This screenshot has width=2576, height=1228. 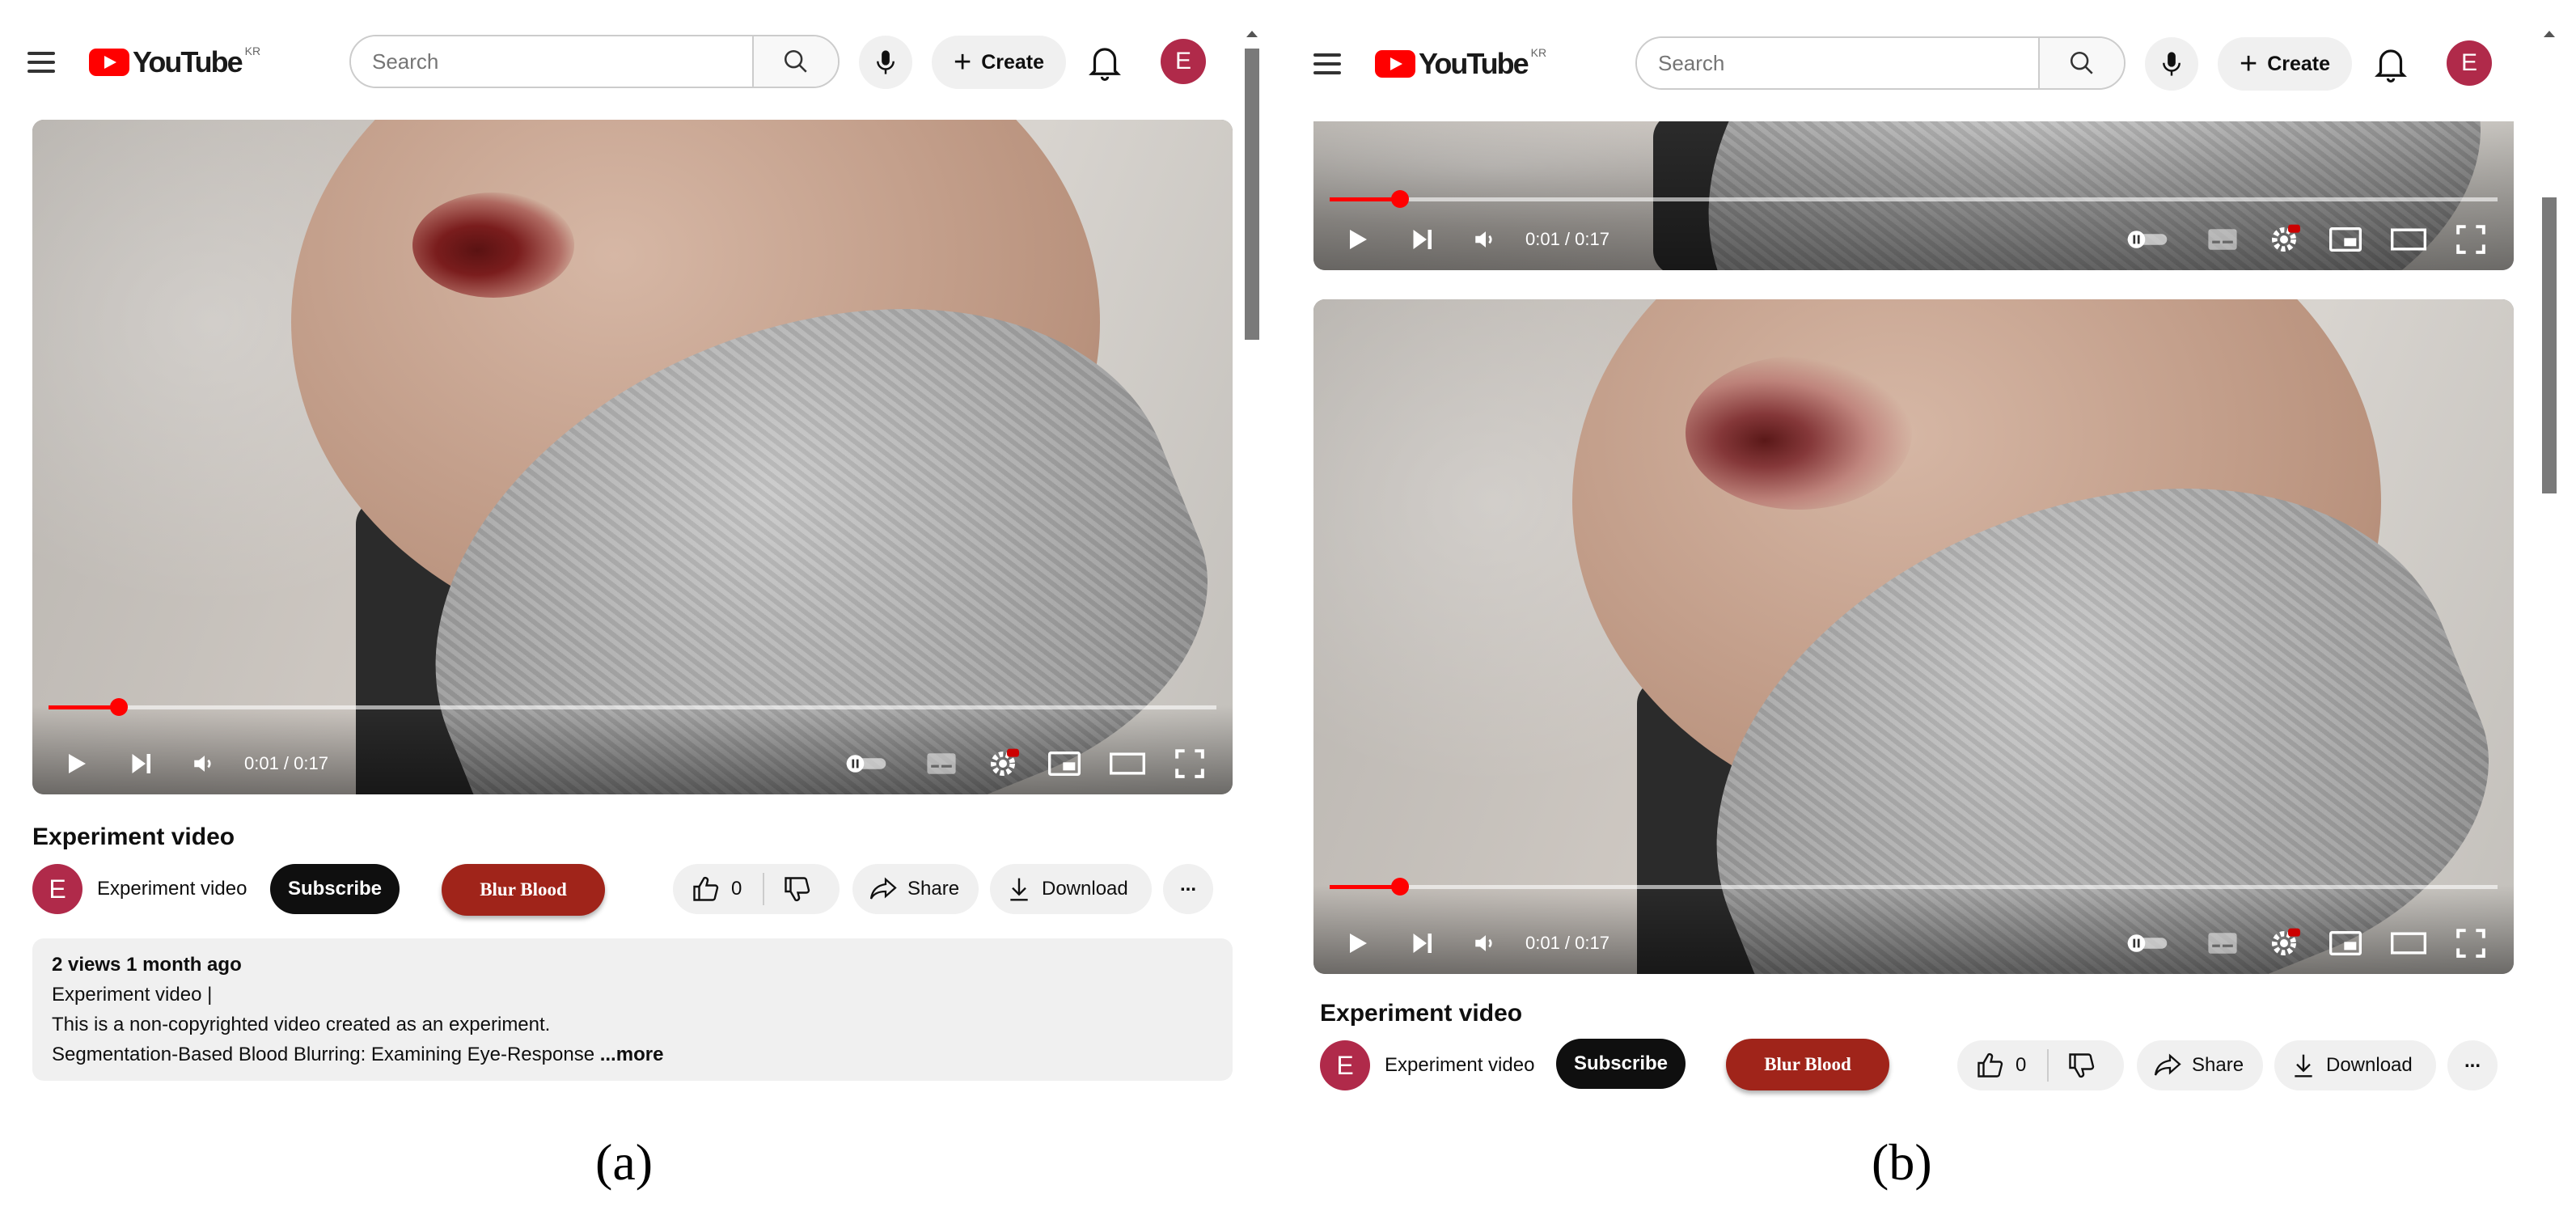 What do you see at coordinates (2249, 64) in the screenshot?
I see `plus-icon: +` at bounding box center [2249, 64].